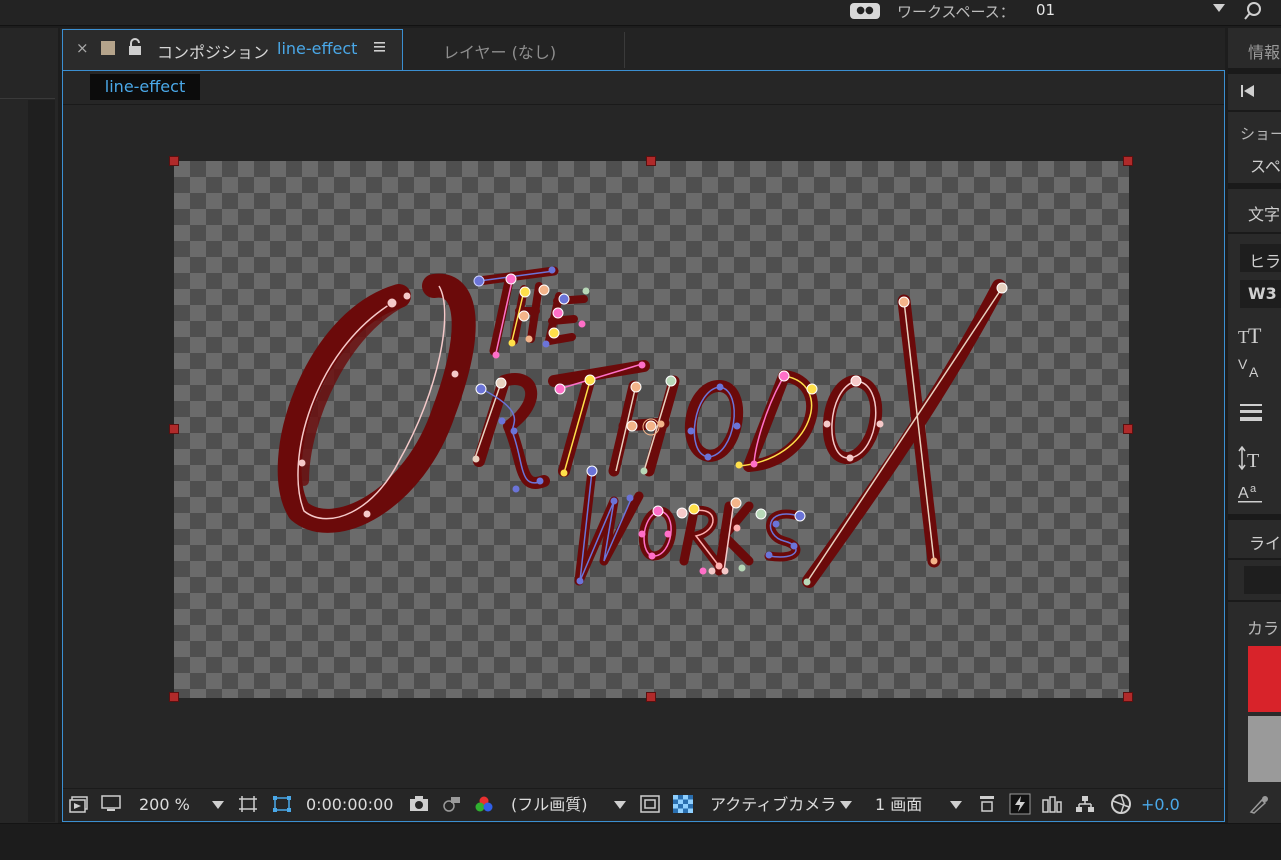 The height and width of the screenshot is (860, 1281). What do you see at coordinates (82, 48) in the screenshot?
I see `close-icon: ×` at bounding box center [82, 48].